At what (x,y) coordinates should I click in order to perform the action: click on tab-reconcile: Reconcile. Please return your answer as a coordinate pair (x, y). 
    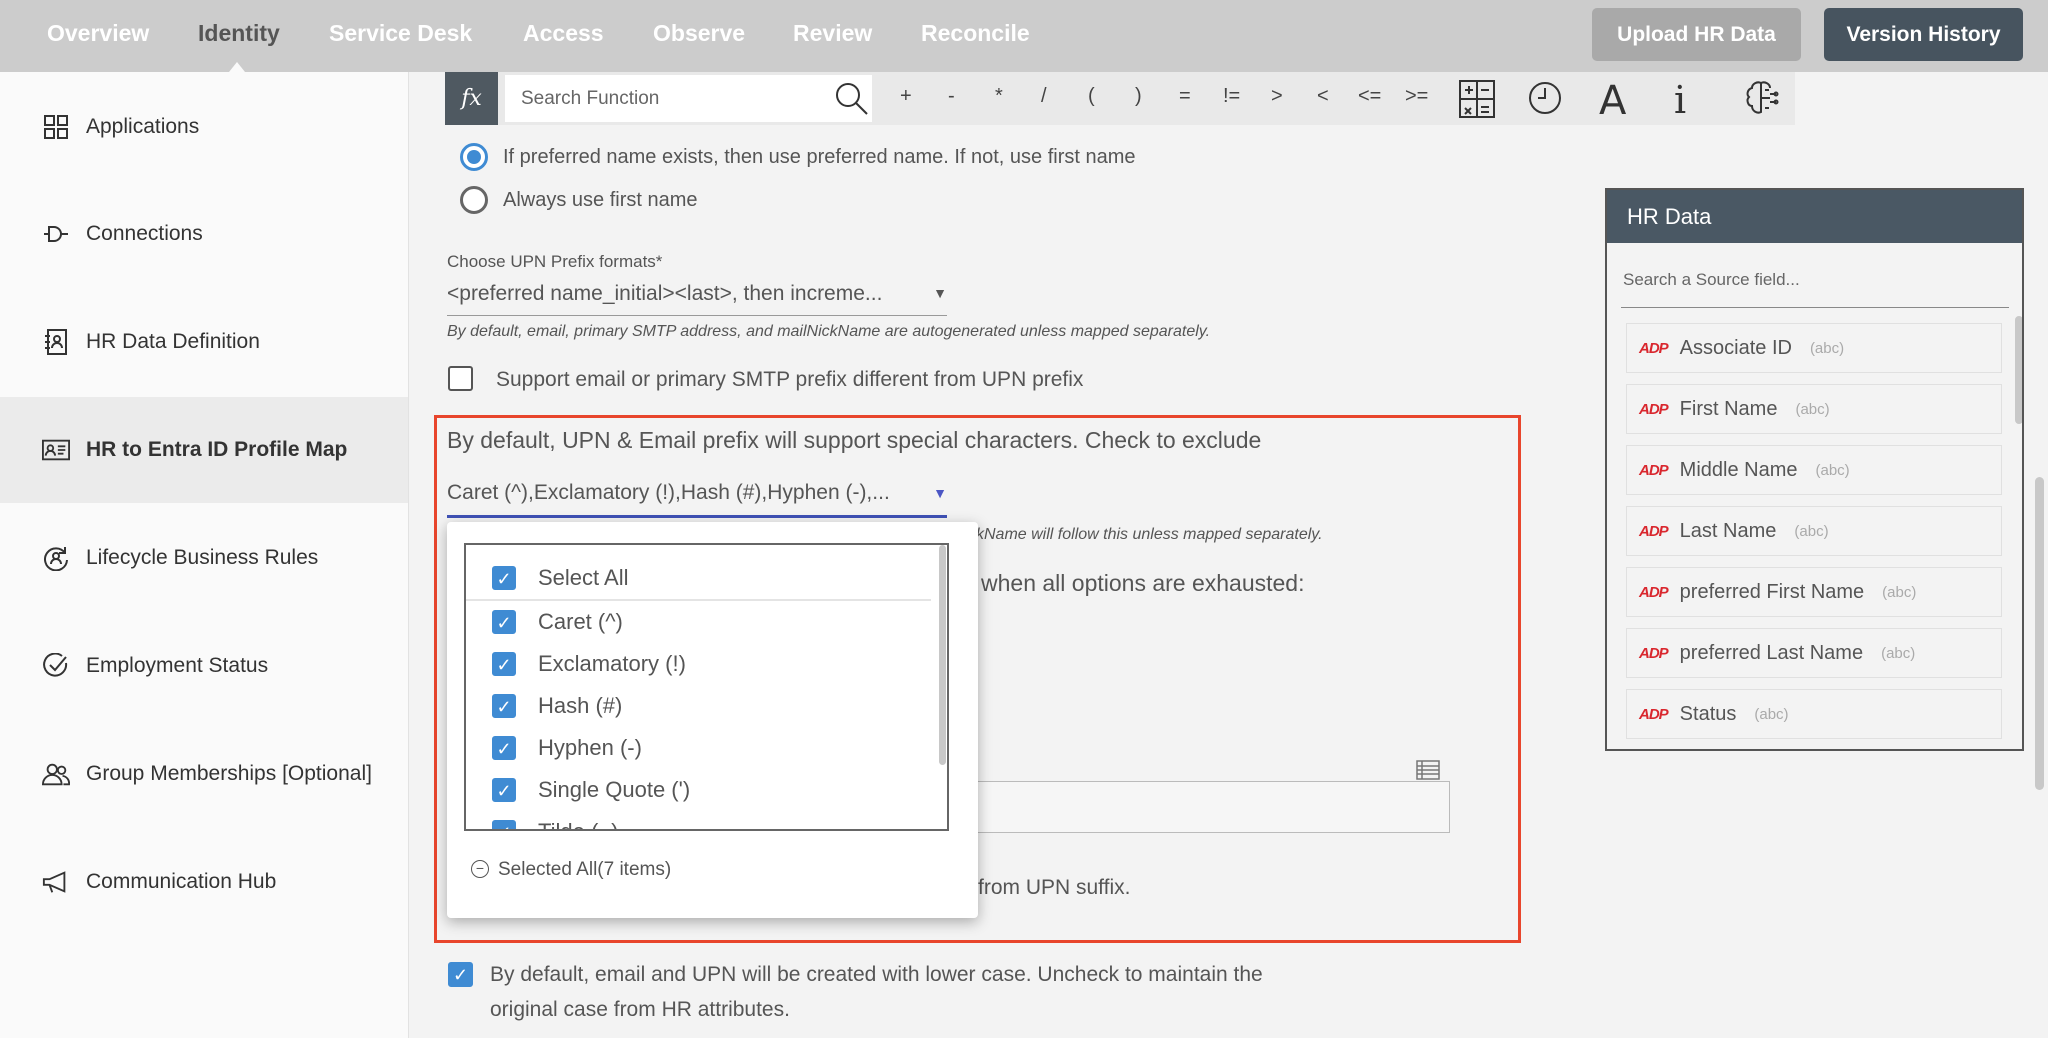
    Looking at the image, I should click on (975, 33).